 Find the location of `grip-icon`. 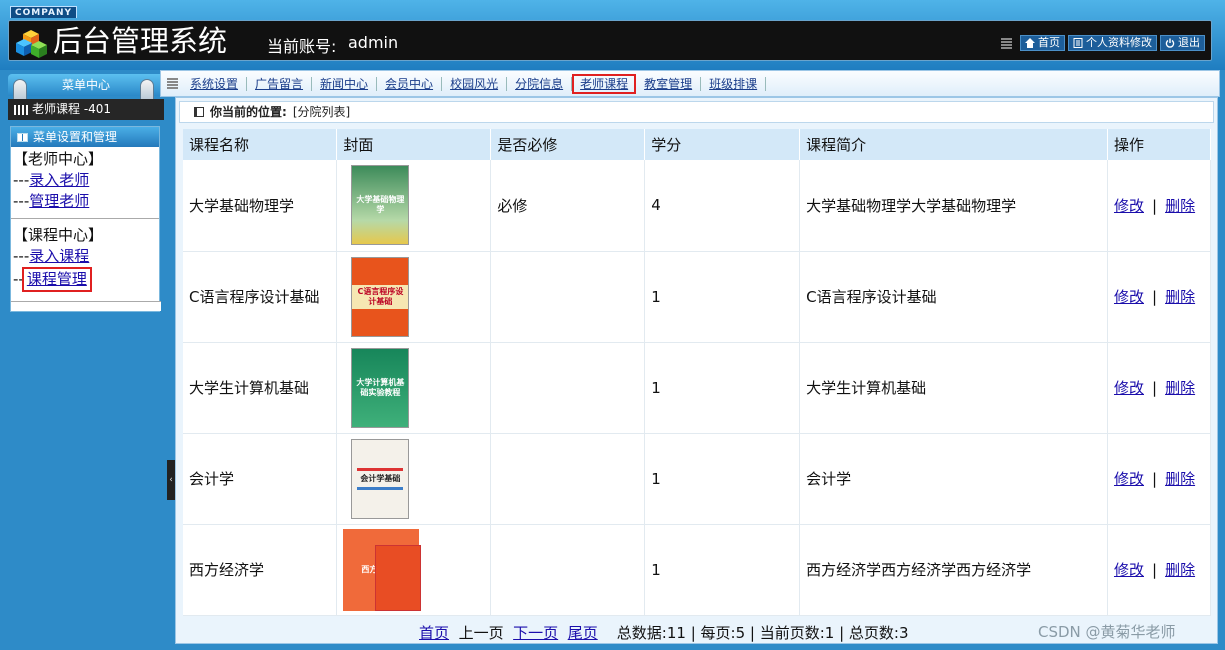

grip-icon is located at coordinates (172, 83).